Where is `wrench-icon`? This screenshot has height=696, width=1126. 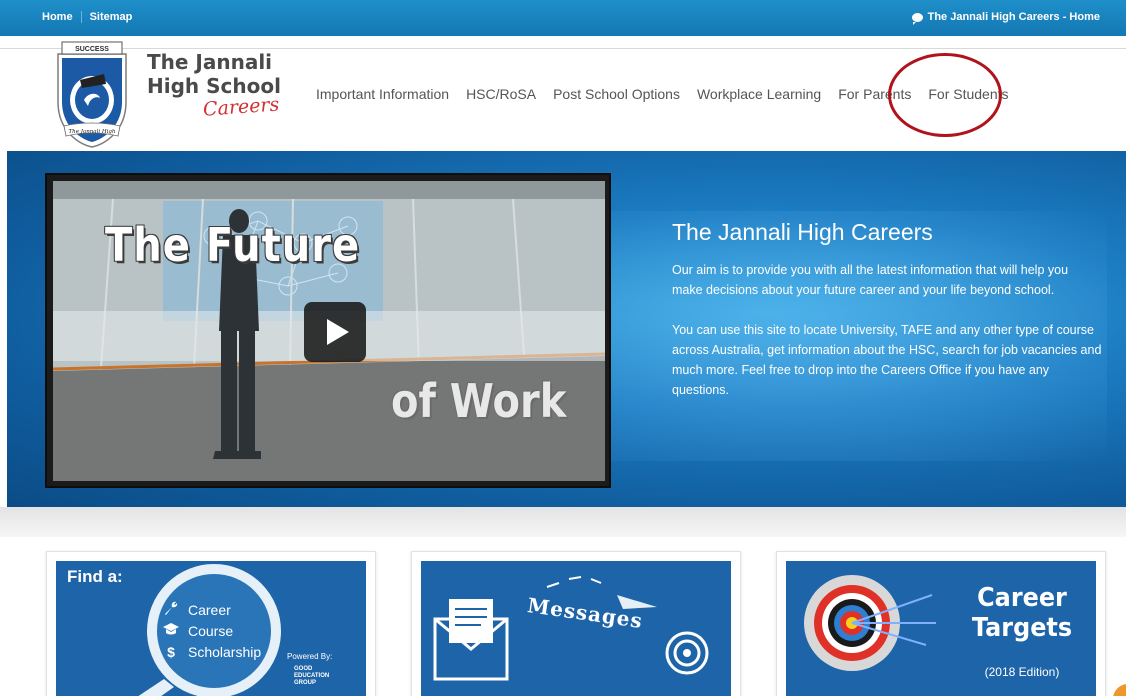
wrench-icon is located at coordinates (171, 609).